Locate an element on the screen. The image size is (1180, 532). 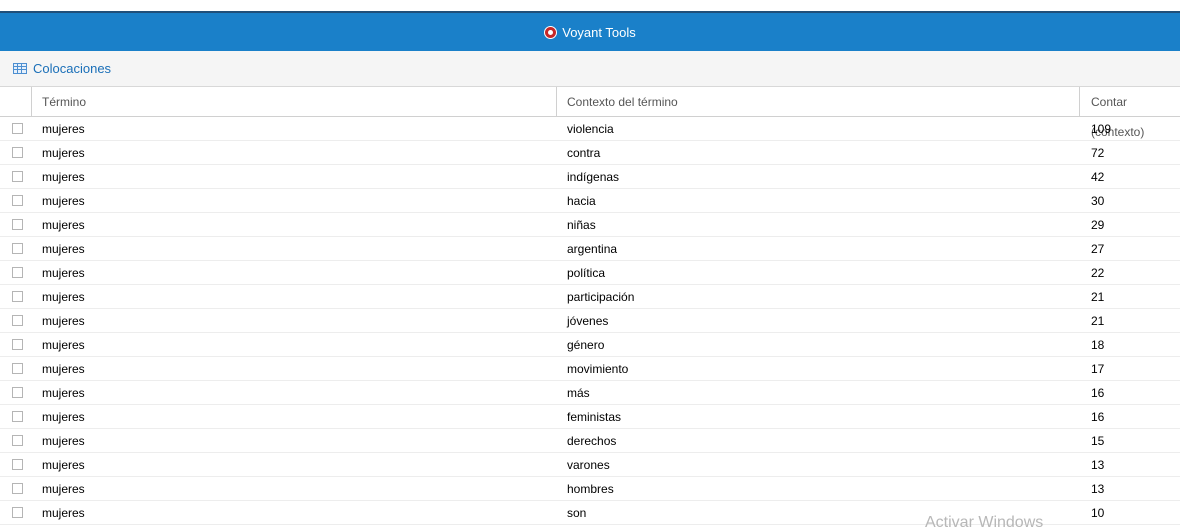
column-header-count: Contar (contexto) is located at coordinates (1135, 113).